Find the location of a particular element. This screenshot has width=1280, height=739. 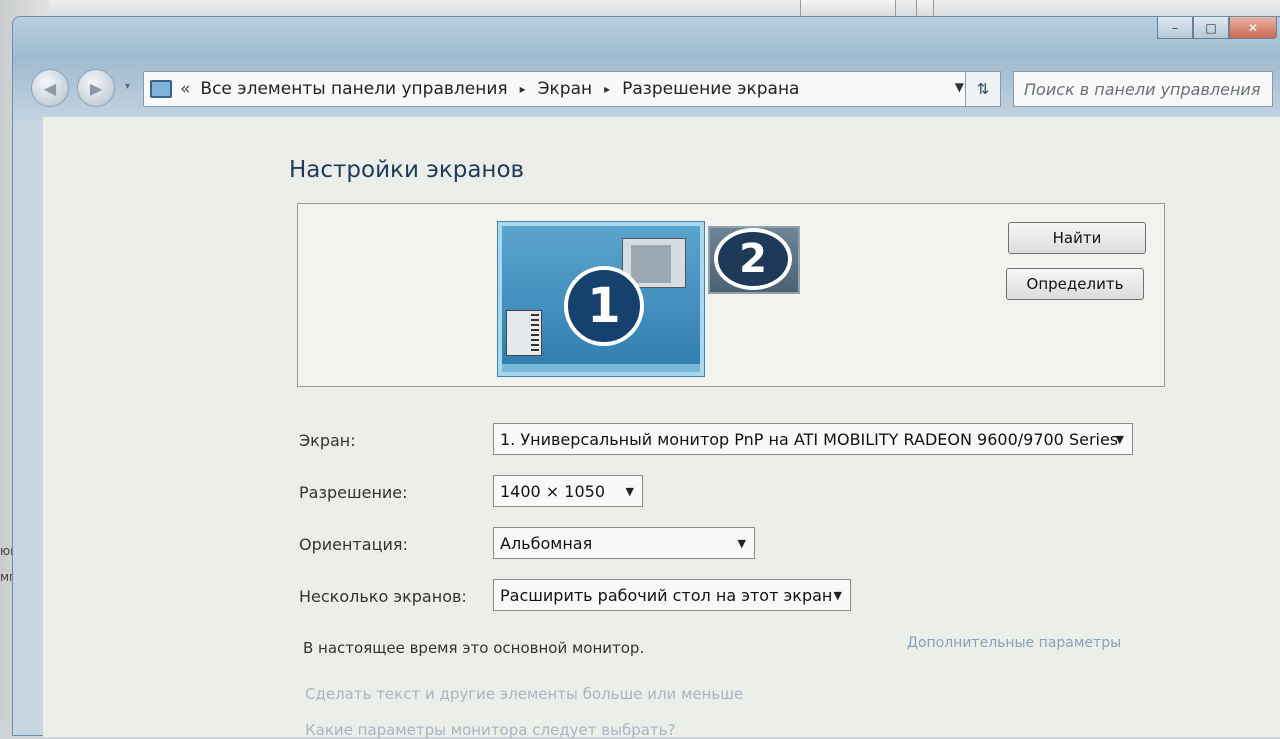

orientation-select-value: Альбомная is located at coordinates (546, 543).